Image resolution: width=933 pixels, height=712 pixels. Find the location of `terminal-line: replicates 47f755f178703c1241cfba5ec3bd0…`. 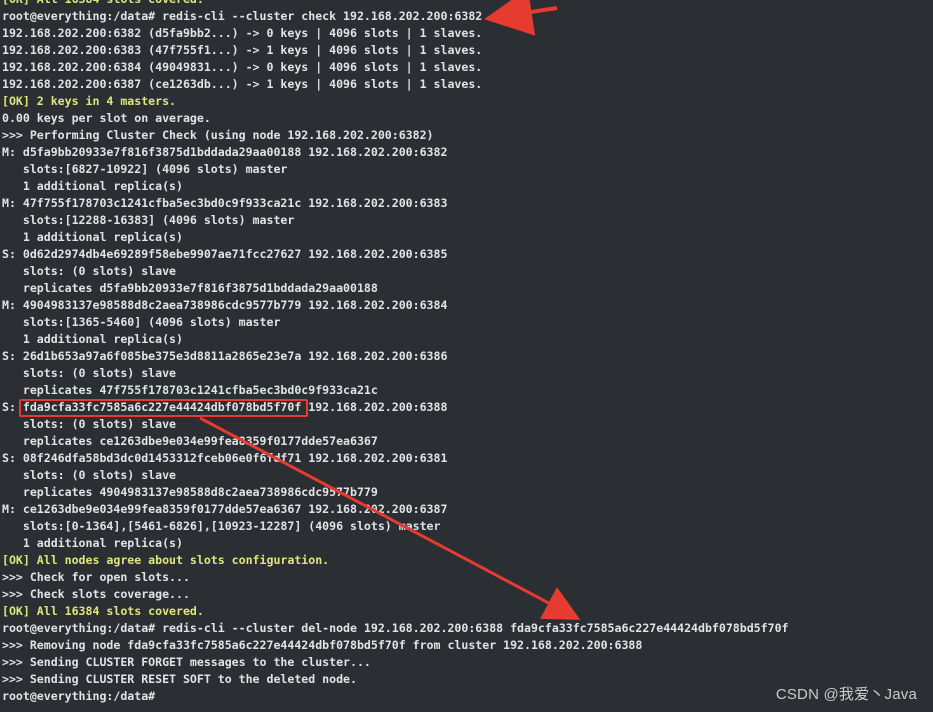

terminal-line: replicates 47f755f178703c1241cfba5ec3bd0… is located at coordinates (190, 390).